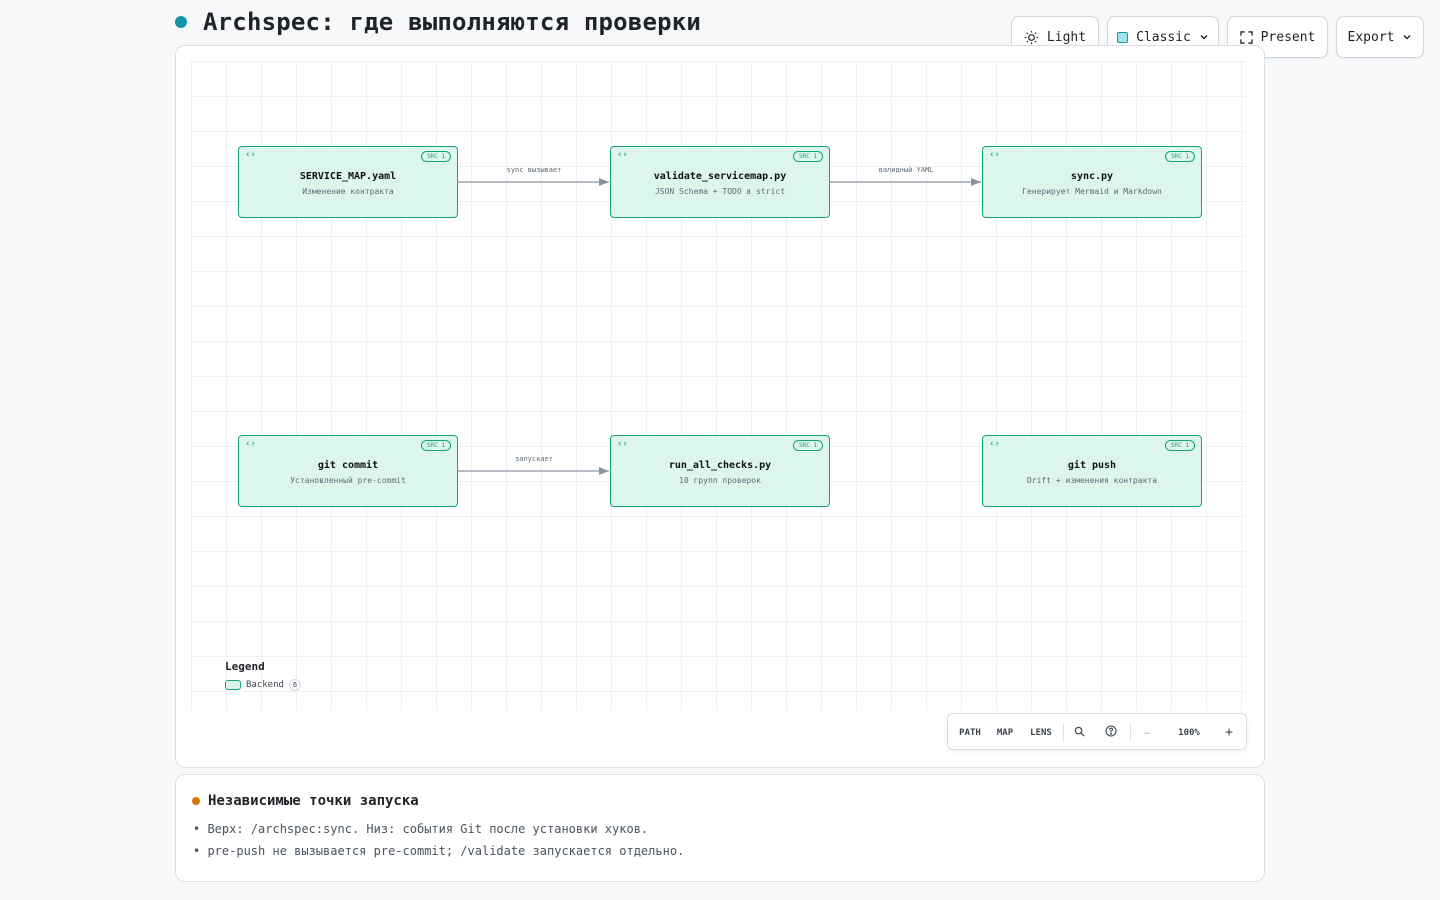 The width and height of the screenshot is (1440, 900). What do you see at coordinates (348, 465) in the screenshot?
I see `node-title: git commit` at bounding box center [348, 465].